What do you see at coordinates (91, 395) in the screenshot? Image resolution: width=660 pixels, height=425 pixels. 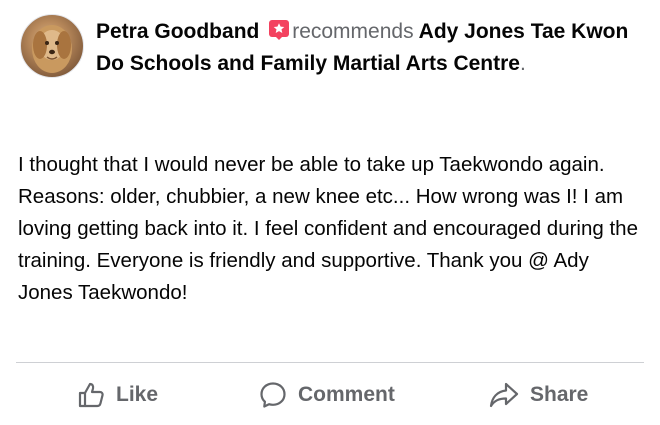 I see `thumbs-up-icon` at bounding box center [91, 395].